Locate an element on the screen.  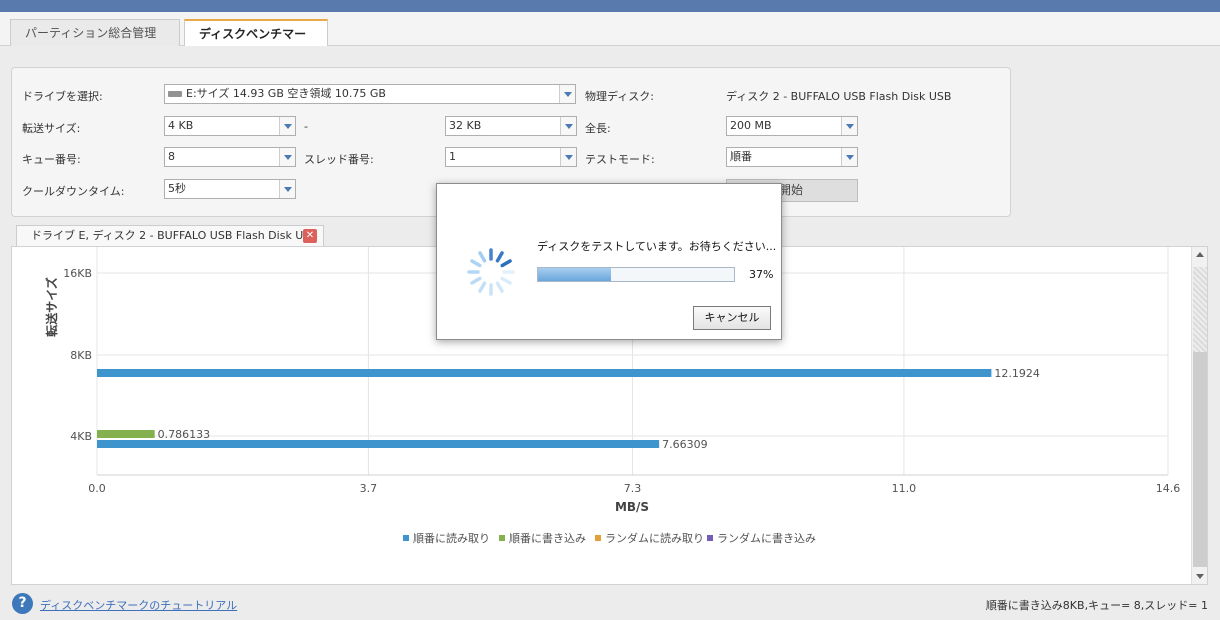
progress-dialog: ディスクをテストしています。お待ちください... 37% キャンセル is located at coordinates (609, 261).